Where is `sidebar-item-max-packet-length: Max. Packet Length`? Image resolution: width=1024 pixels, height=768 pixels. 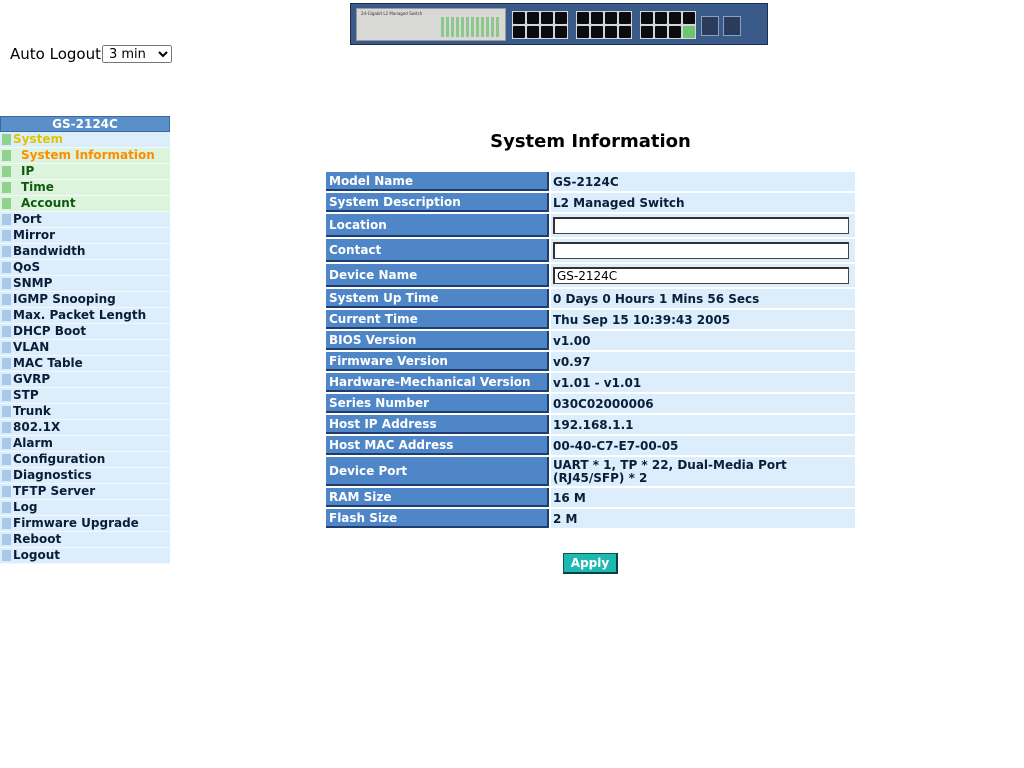
sidebar-item-max-packet-length: Max. Packet Length is located at coordinates (85, 316).